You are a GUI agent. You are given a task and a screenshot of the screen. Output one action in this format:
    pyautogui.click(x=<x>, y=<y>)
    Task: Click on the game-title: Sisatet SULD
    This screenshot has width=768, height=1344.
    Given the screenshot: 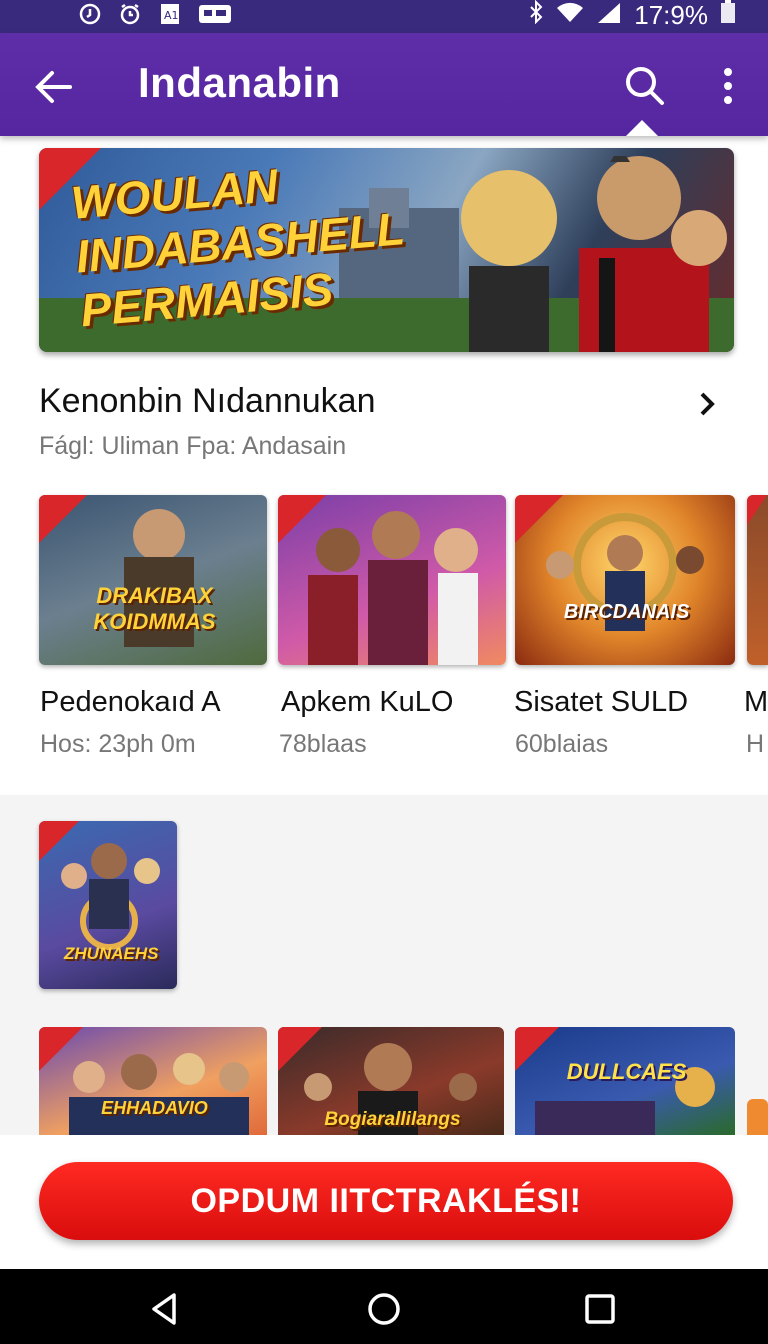 What is the action you would take?
    pyautogui.click(x=601, y=702)
    